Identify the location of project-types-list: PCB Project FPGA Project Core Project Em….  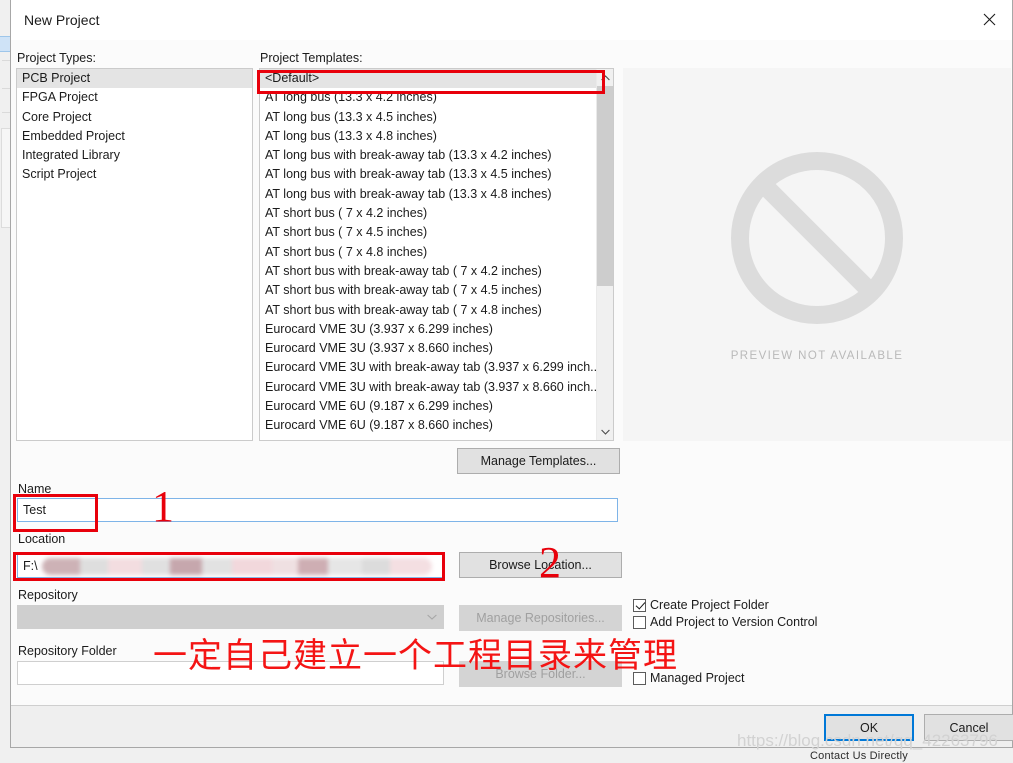
(134, 254).